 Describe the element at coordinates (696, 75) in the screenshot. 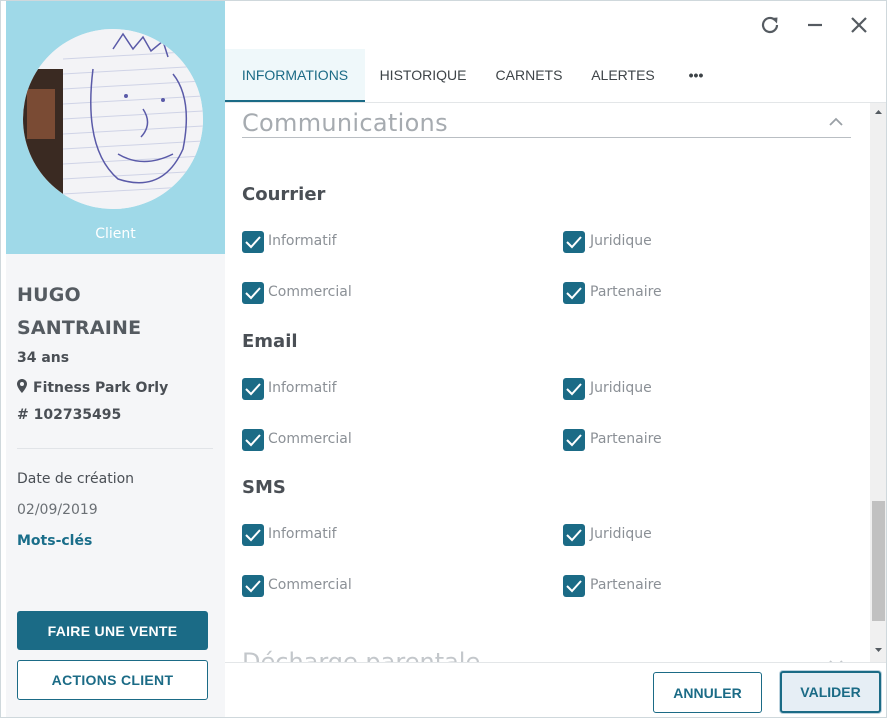

I see `more-tabs-icon: •••` at that location.